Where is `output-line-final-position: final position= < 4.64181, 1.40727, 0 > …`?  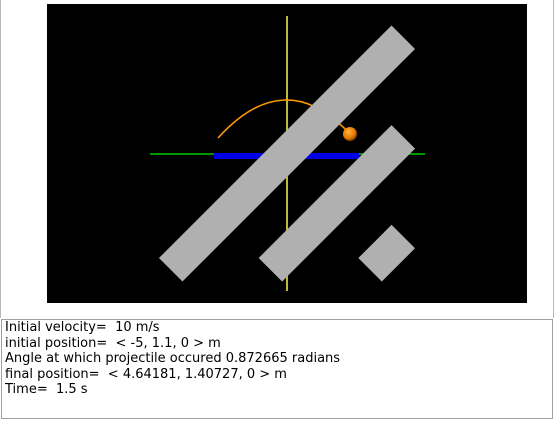
output-line-final-position: final position= < 4.64181, 1.40727, 0 > … is located at coordinates (146, 374).